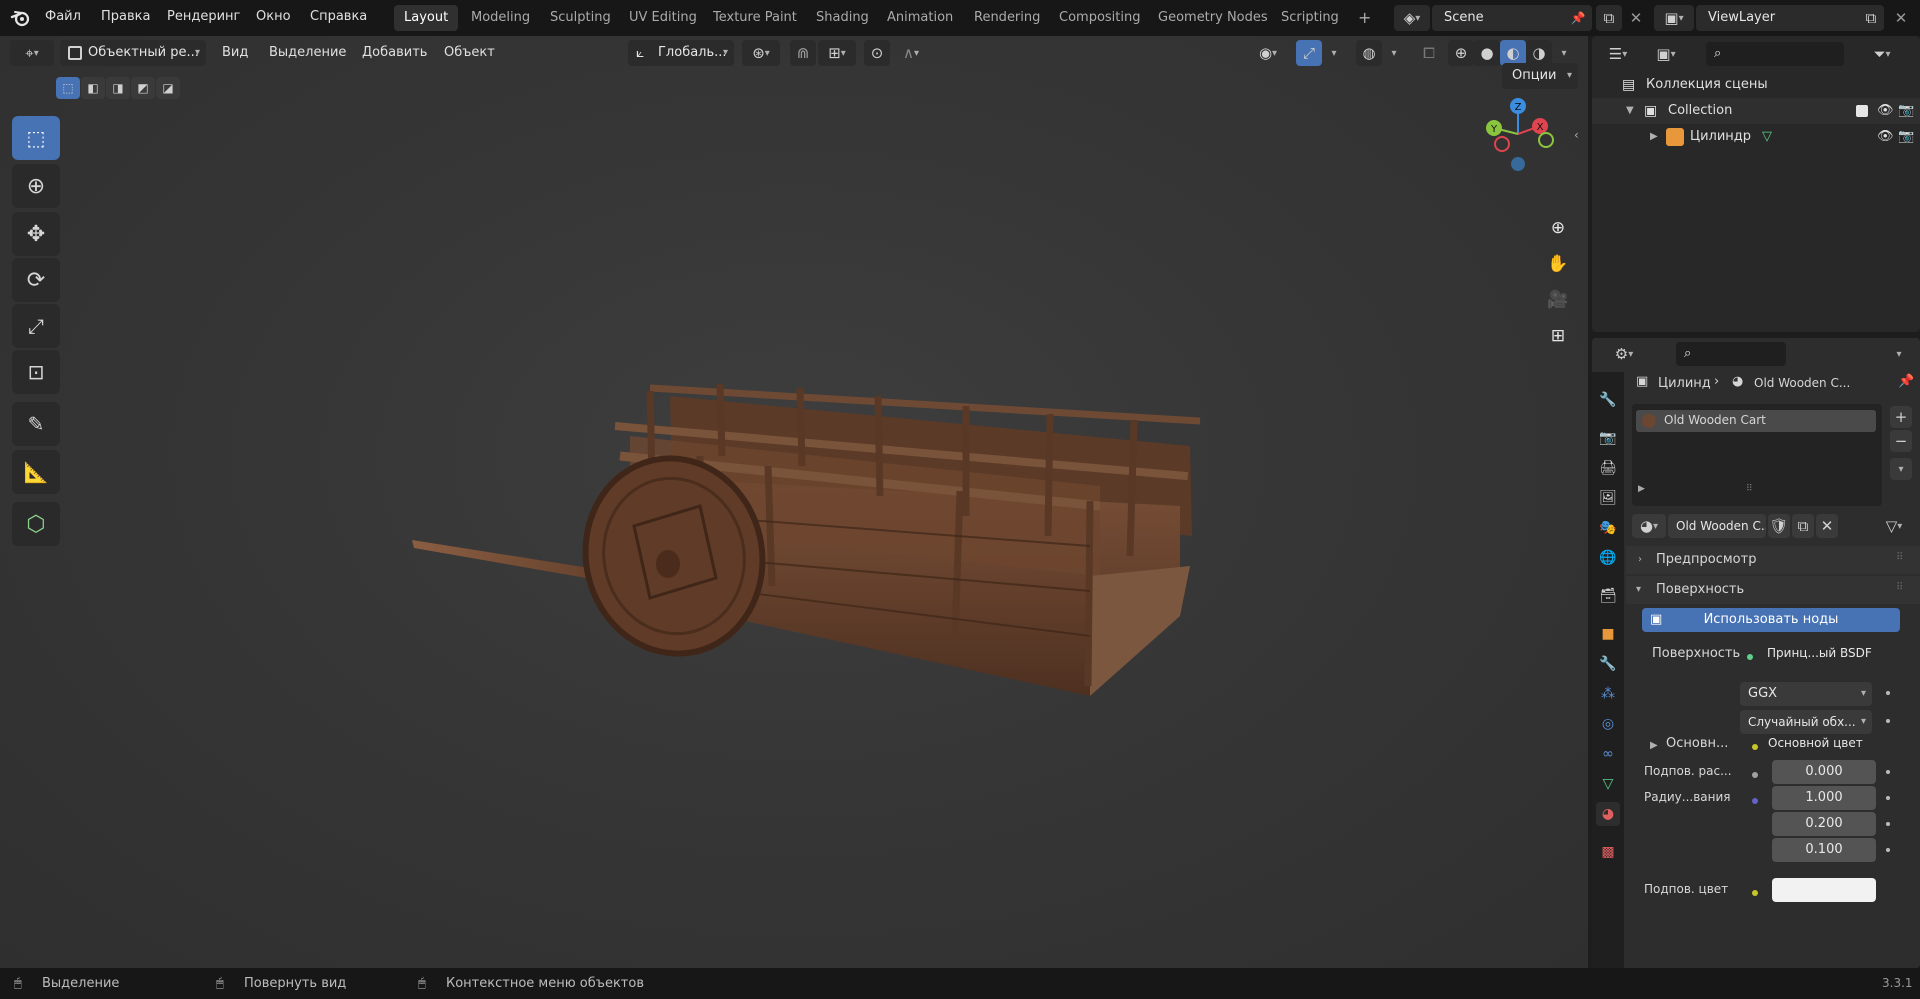 The width and height of the screenshot is (1920, 999). I want to click on falloff-icon: ∧ ▾, so click(911, 53).